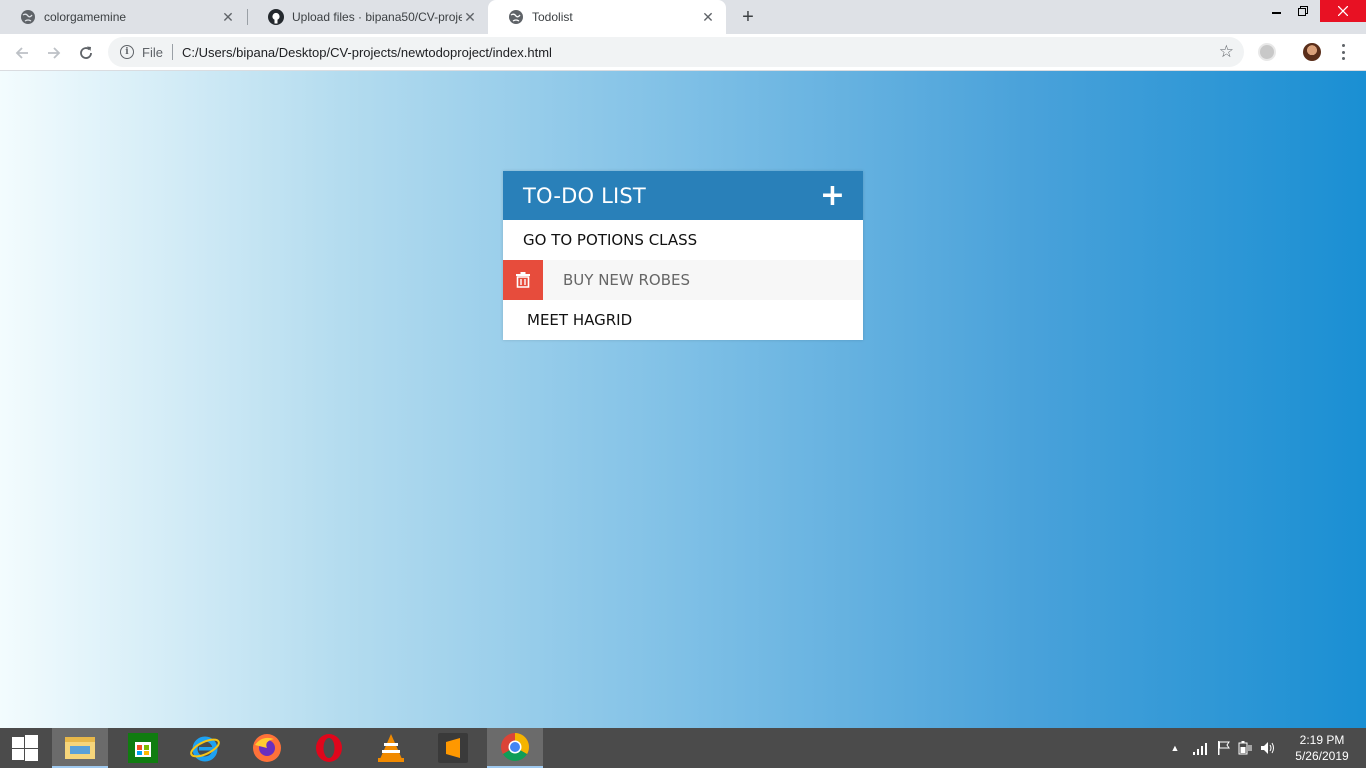 The height and width of the screenshot is (768, 1366). Describe the element at coordinates (1322, 748) in the screenshot. I see `taskbar-clock: 2:19 PM 5/26/2019` at that location.